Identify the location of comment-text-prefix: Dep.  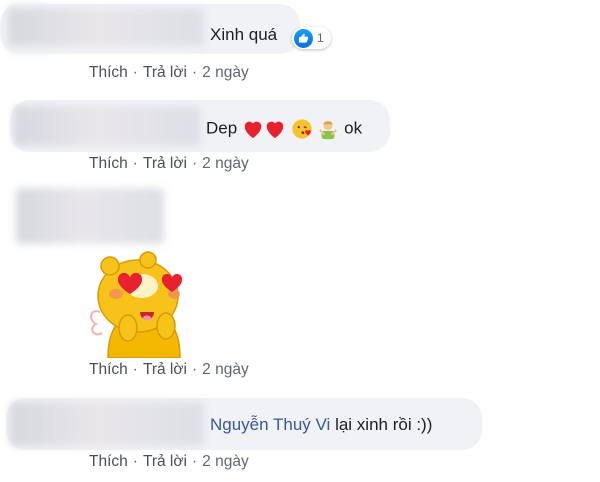
(222, 128).